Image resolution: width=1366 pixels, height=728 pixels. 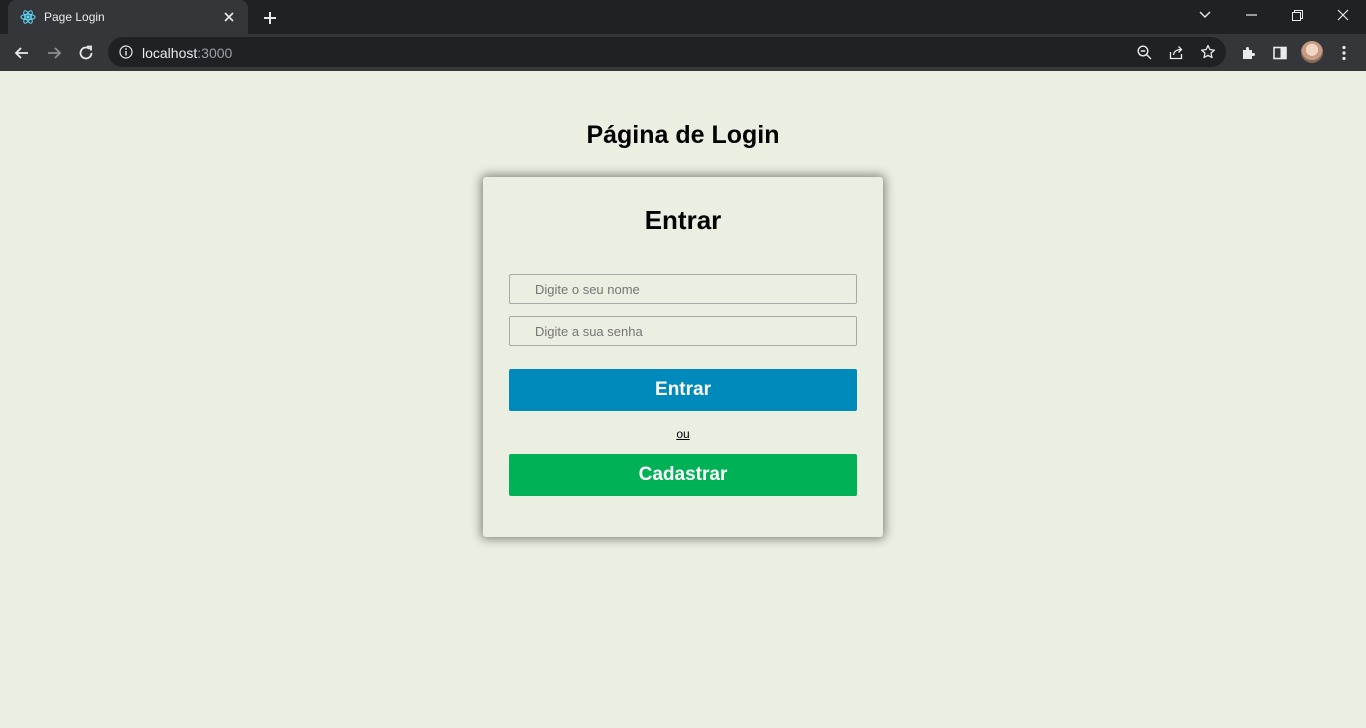 I want to click on close-icon, so click(x=229, y=17).